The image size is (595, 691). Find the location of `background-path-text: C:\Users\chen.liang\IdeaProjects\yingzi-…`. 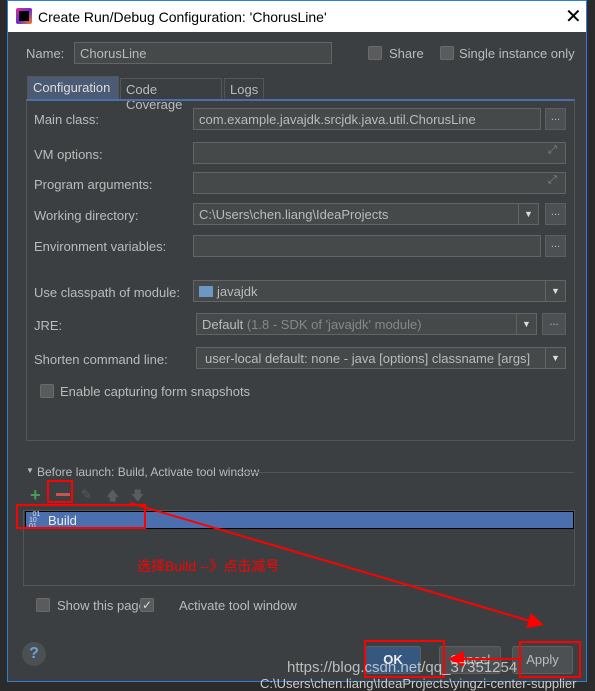

background-path-text: C:\Users\chen.liang\IdeaProjects\yingzi-… is located at coordinates (418, 683).